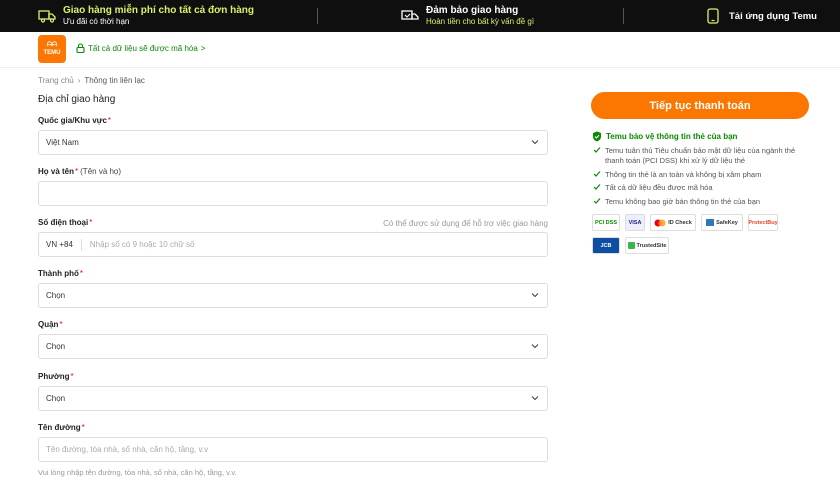  Describe the element at coordinates (680, 222) in the screenshot. I see `id-check-label: ID Check` at that location.